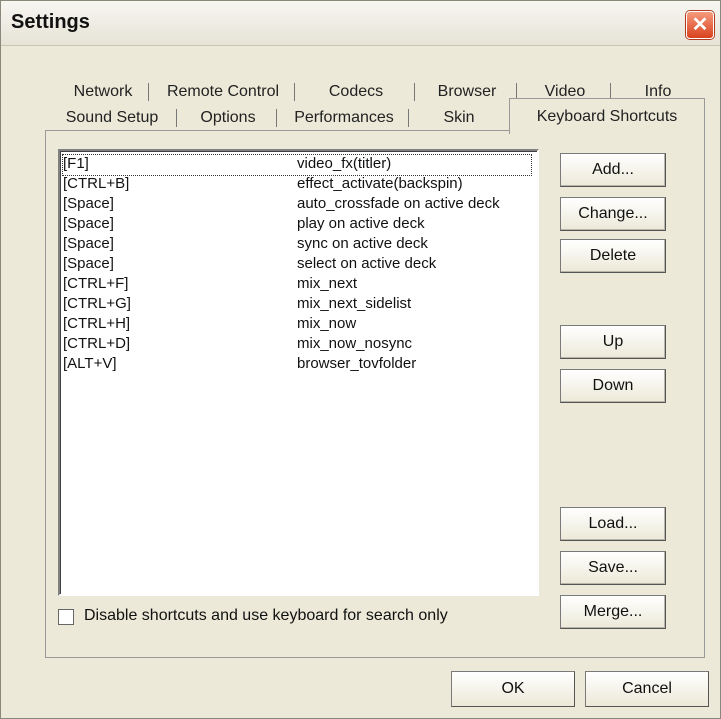 The width and height of the screenshot is (721, 719). I want to click on shortcut-key: [F1], so click(76, 163).